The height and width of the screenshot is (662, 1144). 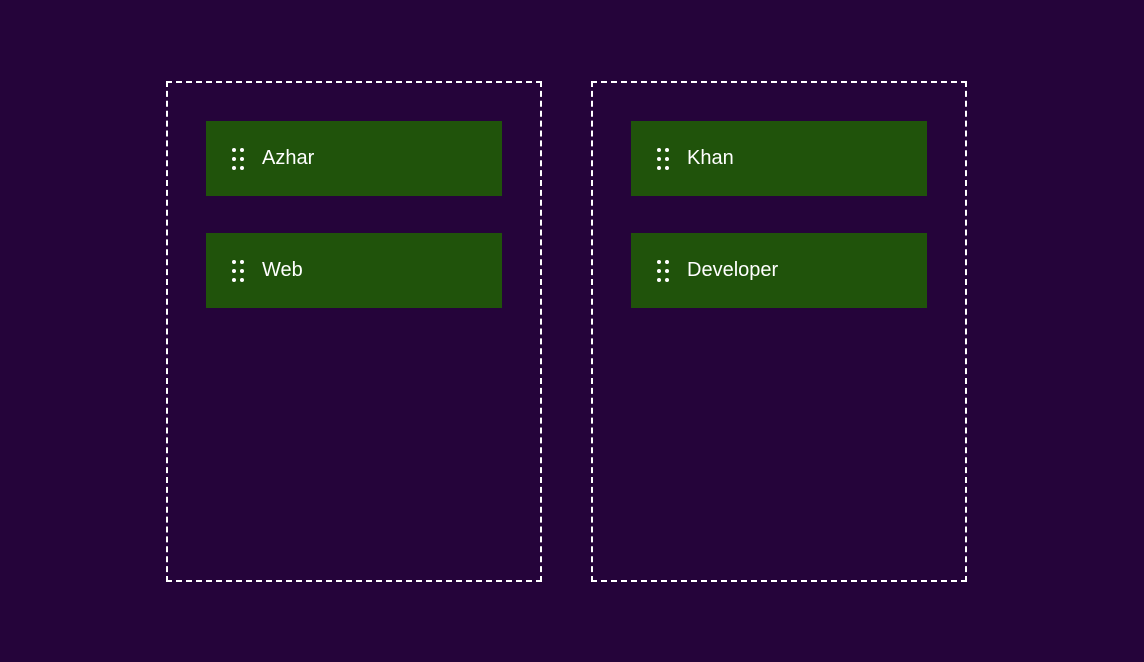 I want to click on card-label: Azhar, so click(x=288, y=158).